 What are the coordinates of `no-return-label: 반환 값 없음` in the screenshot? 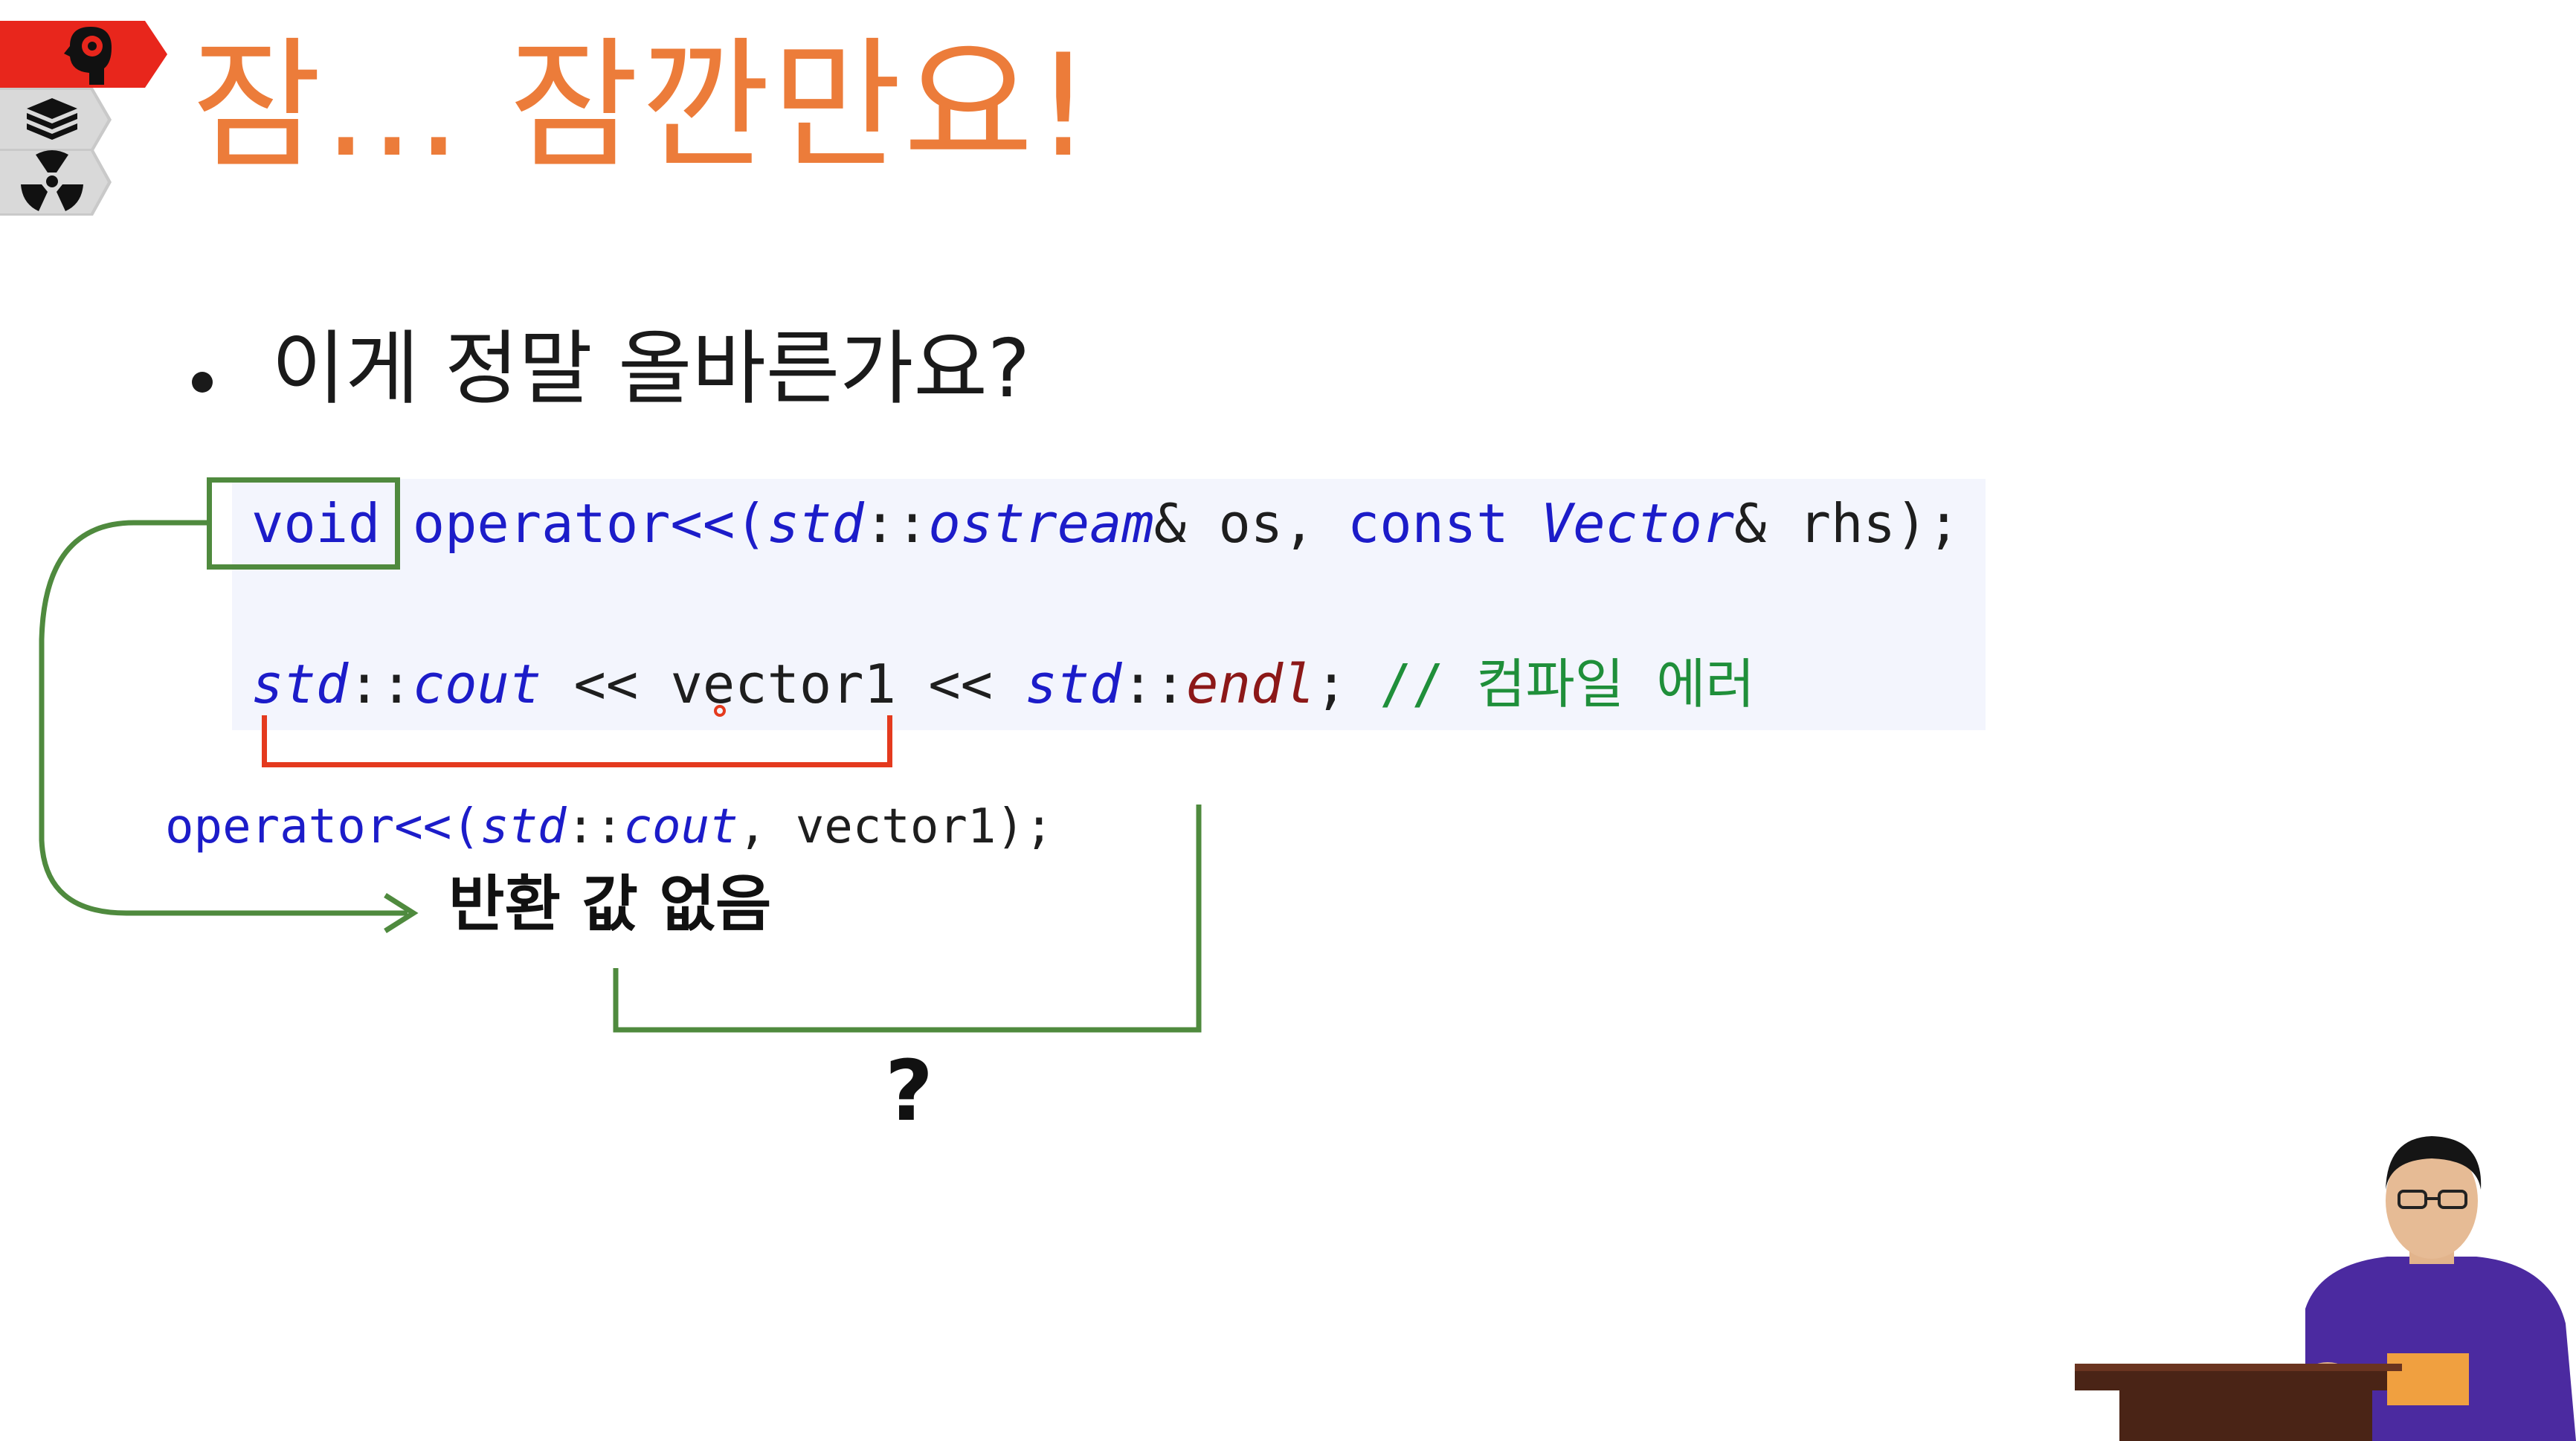 It's located at (610, 904).